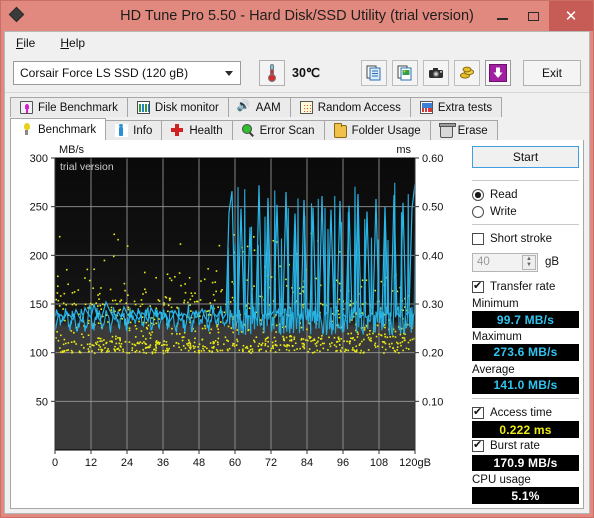 The height and width of the screenshot is (518, 594). Describe the element at coordinates (39, 354) in the screenshot. I see `svg-text: 100` at that location.